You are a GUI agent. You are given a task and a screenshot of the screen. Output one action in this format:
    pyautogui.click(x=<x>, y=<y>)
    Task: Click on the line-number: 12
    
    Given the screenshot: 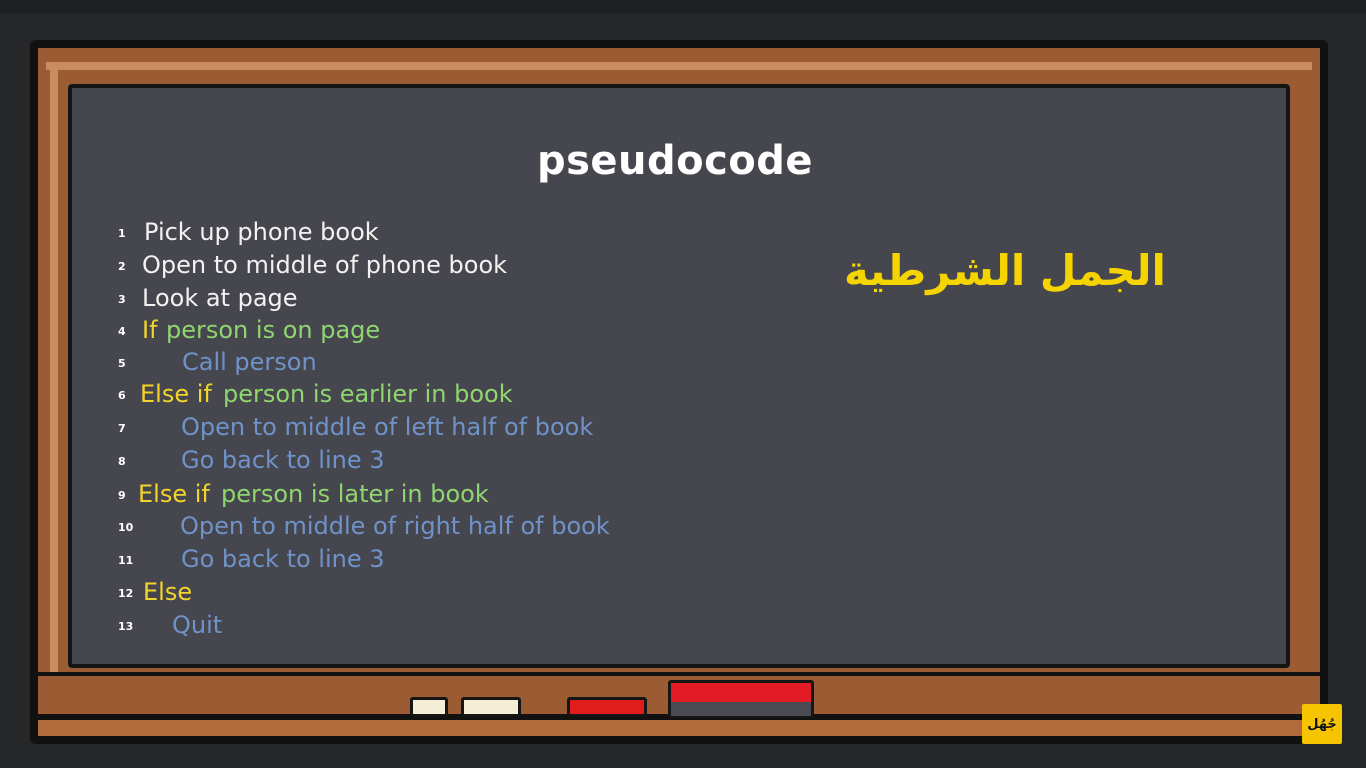 What is the action you would take?
    pyautogui.click(x=126, y=593)
    